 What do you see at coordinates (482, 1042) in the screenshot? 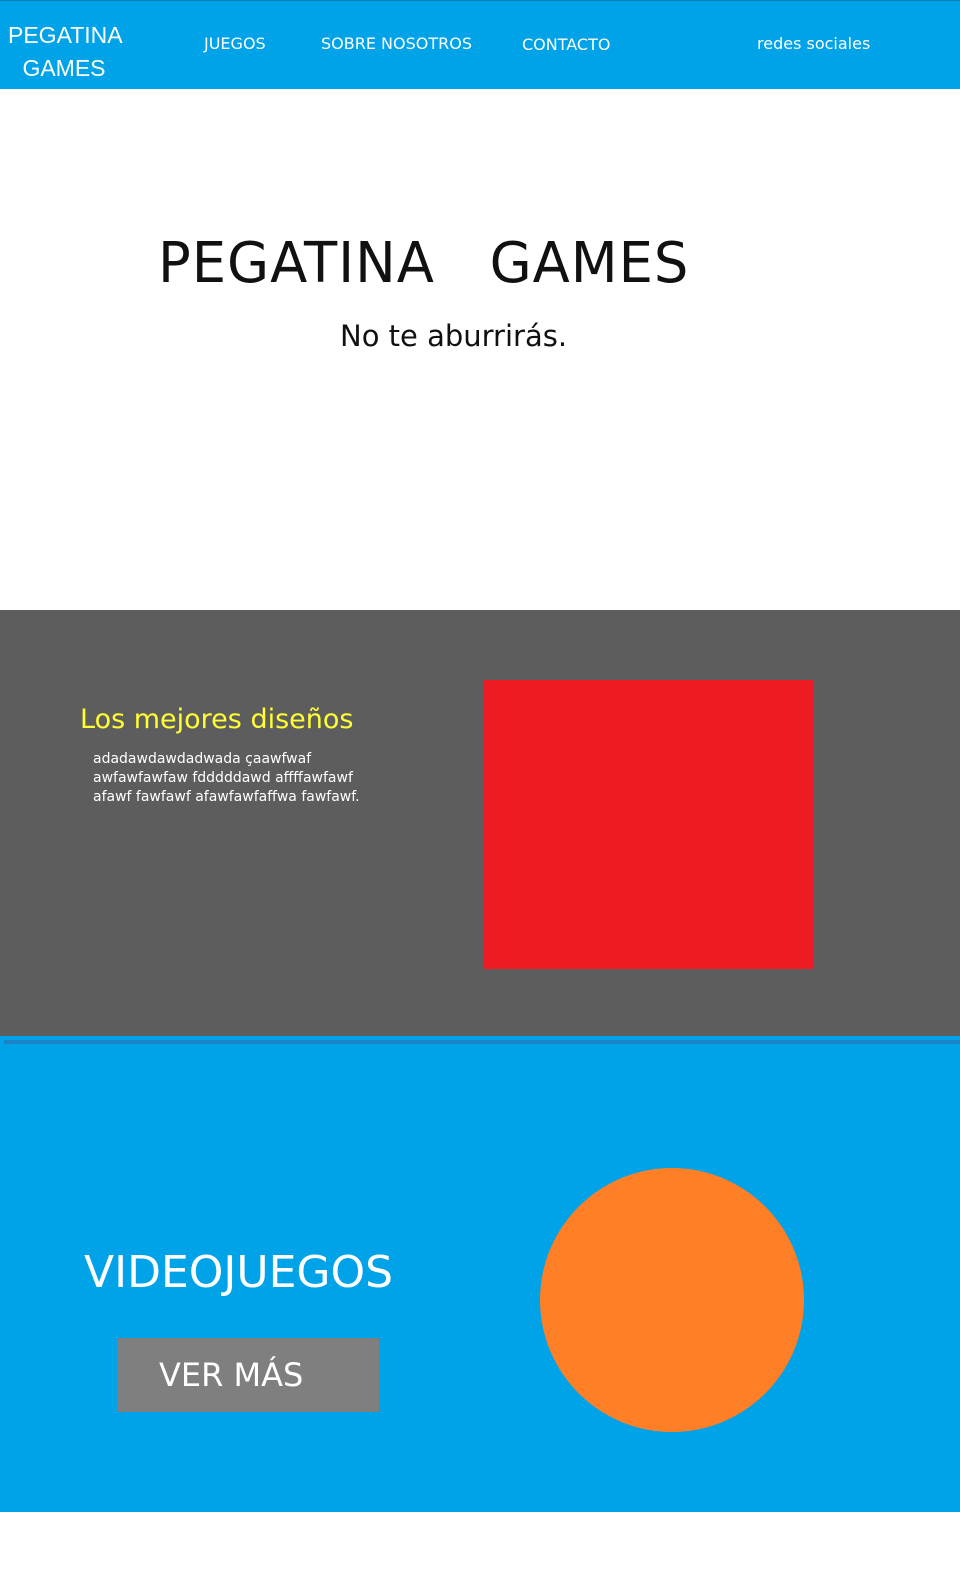
I see `divider-line` at bounding box center [482, 1042].